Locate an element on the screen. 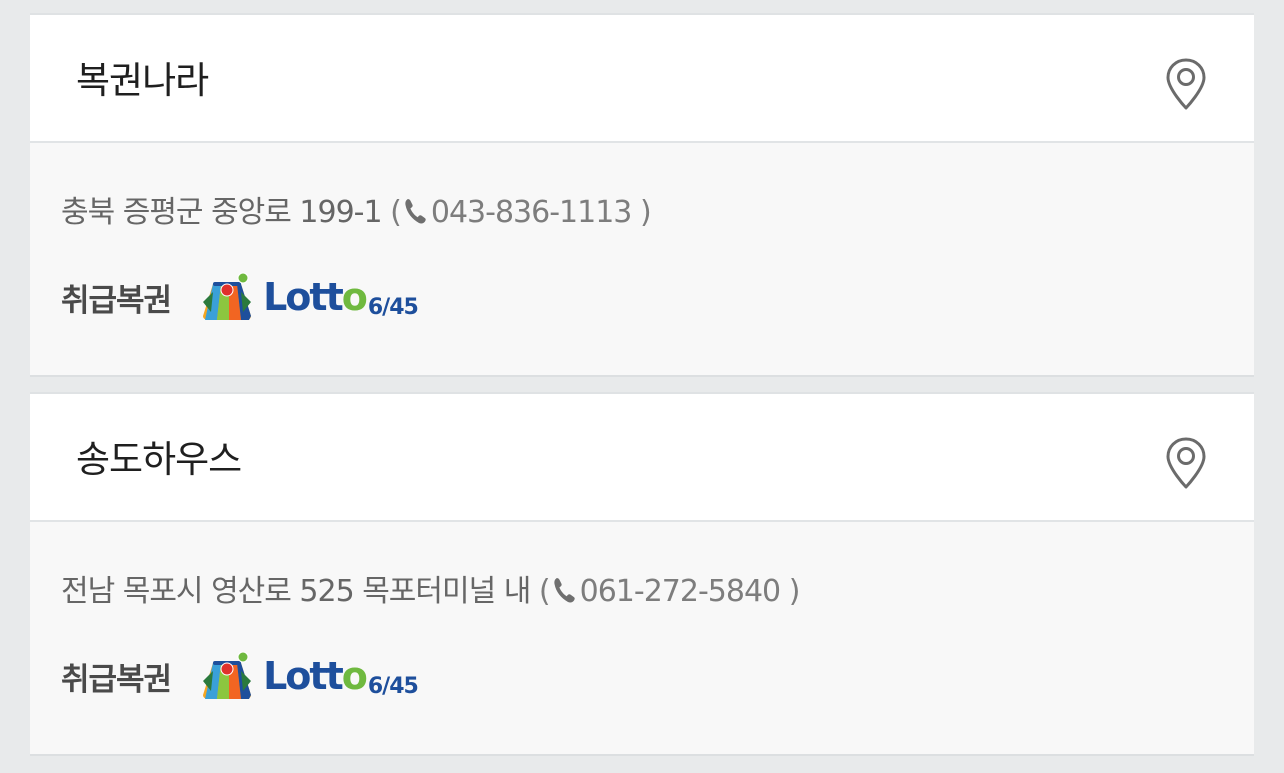 Image resolution: width=1284 pixels, height=773 pixels. store-address-line: 전남 목포시 영산로 525 목포터미널 내 (061-272-5840 ) is located at coordinates (430, 592).